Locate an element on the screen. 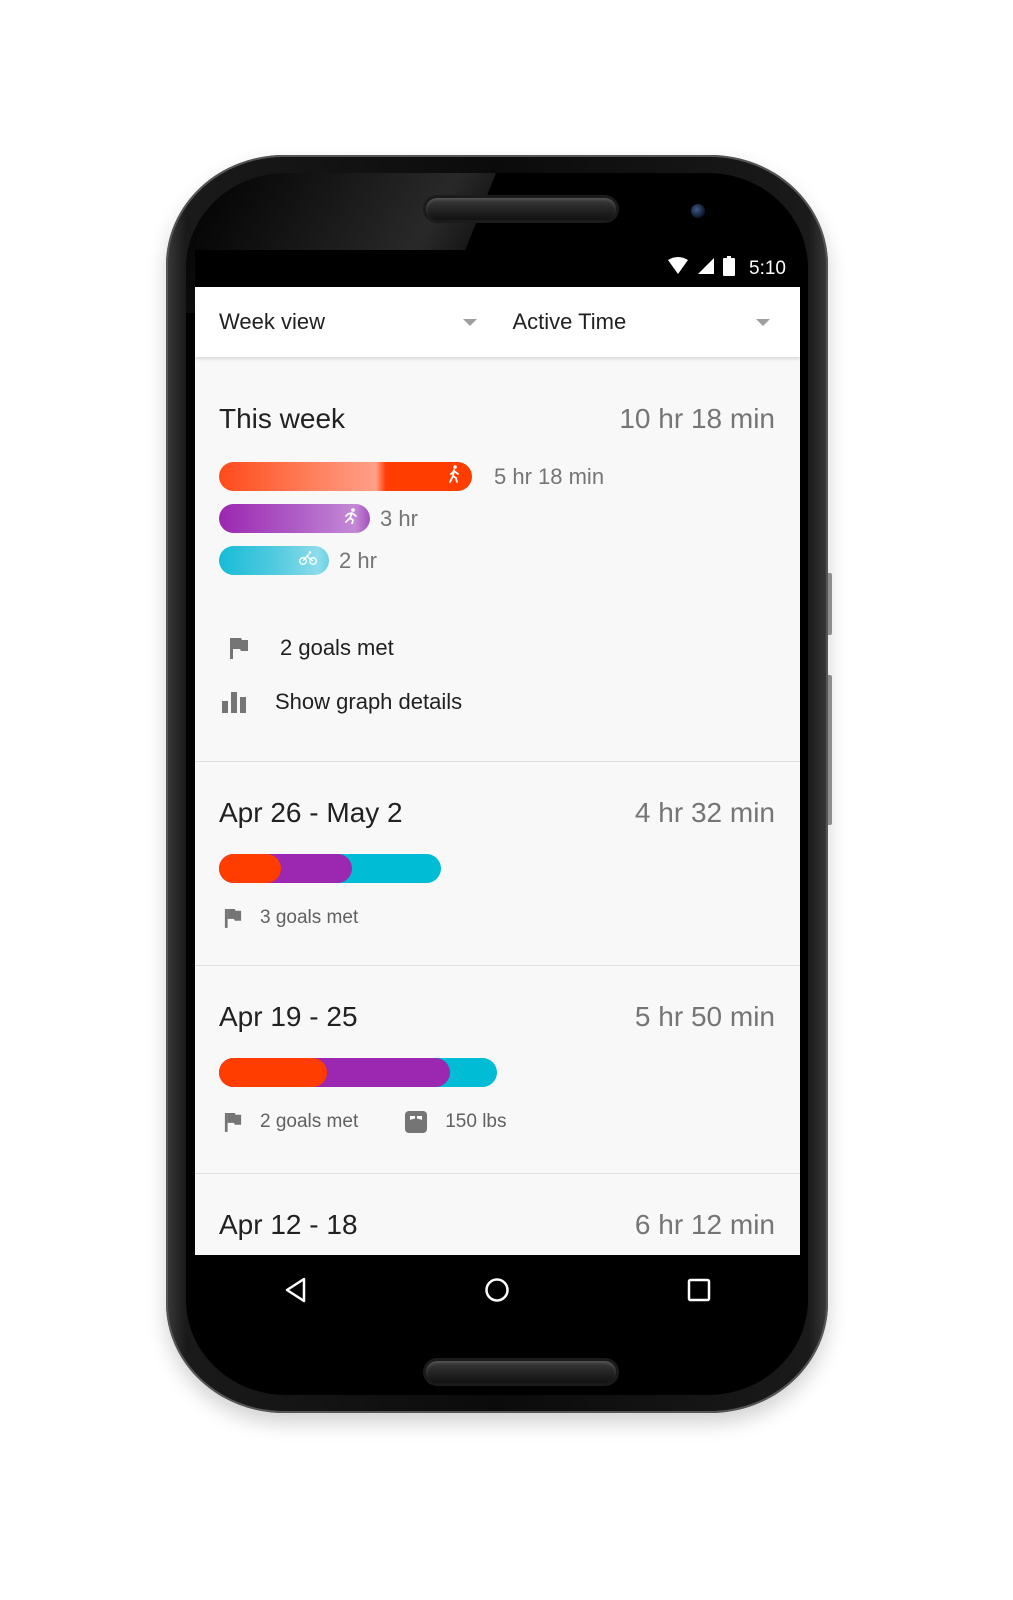  activity-bar-walking is located at coordinates (345, 476).